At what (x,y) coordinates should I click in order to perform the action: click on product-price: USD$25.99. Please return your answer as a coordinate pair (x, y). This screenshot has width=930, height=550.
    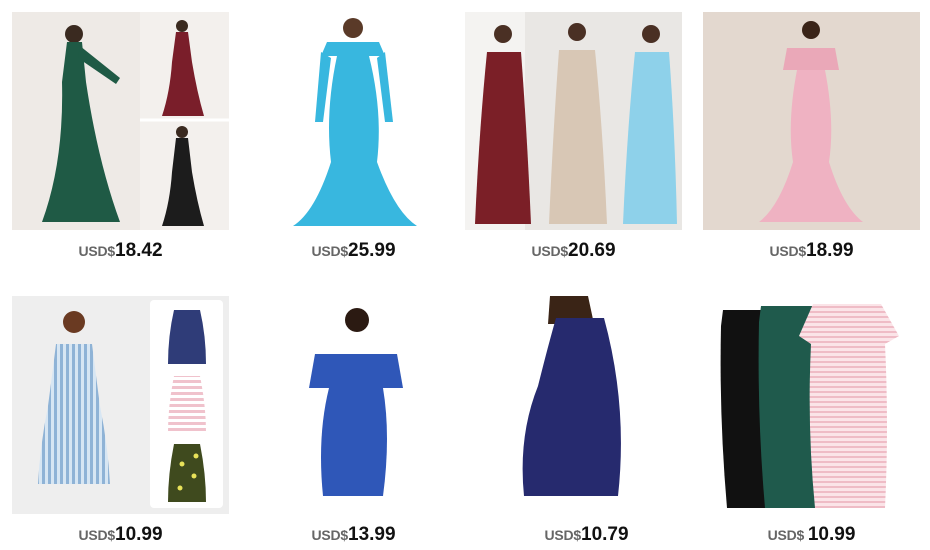
    Looking at the image, I should click on (353, 251).